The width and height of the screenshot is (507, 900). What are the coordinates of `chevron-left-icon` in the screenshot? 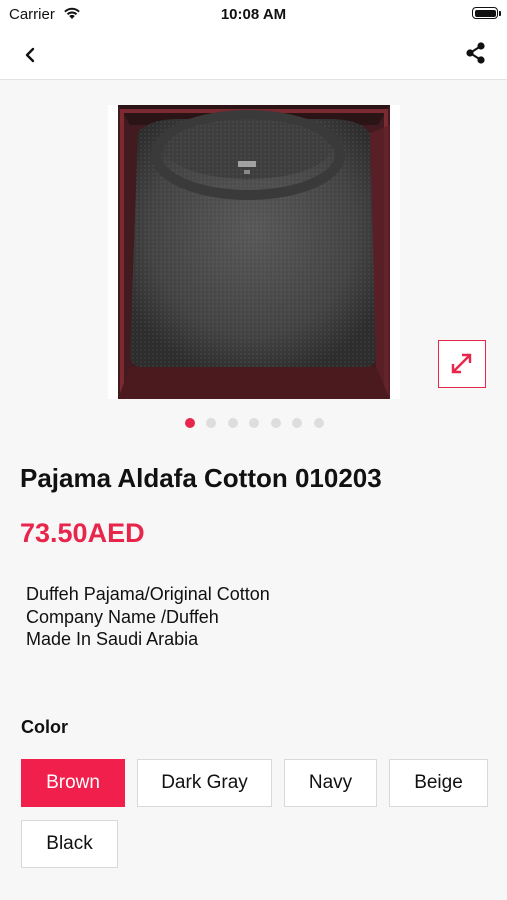 It's located at (30, 55).